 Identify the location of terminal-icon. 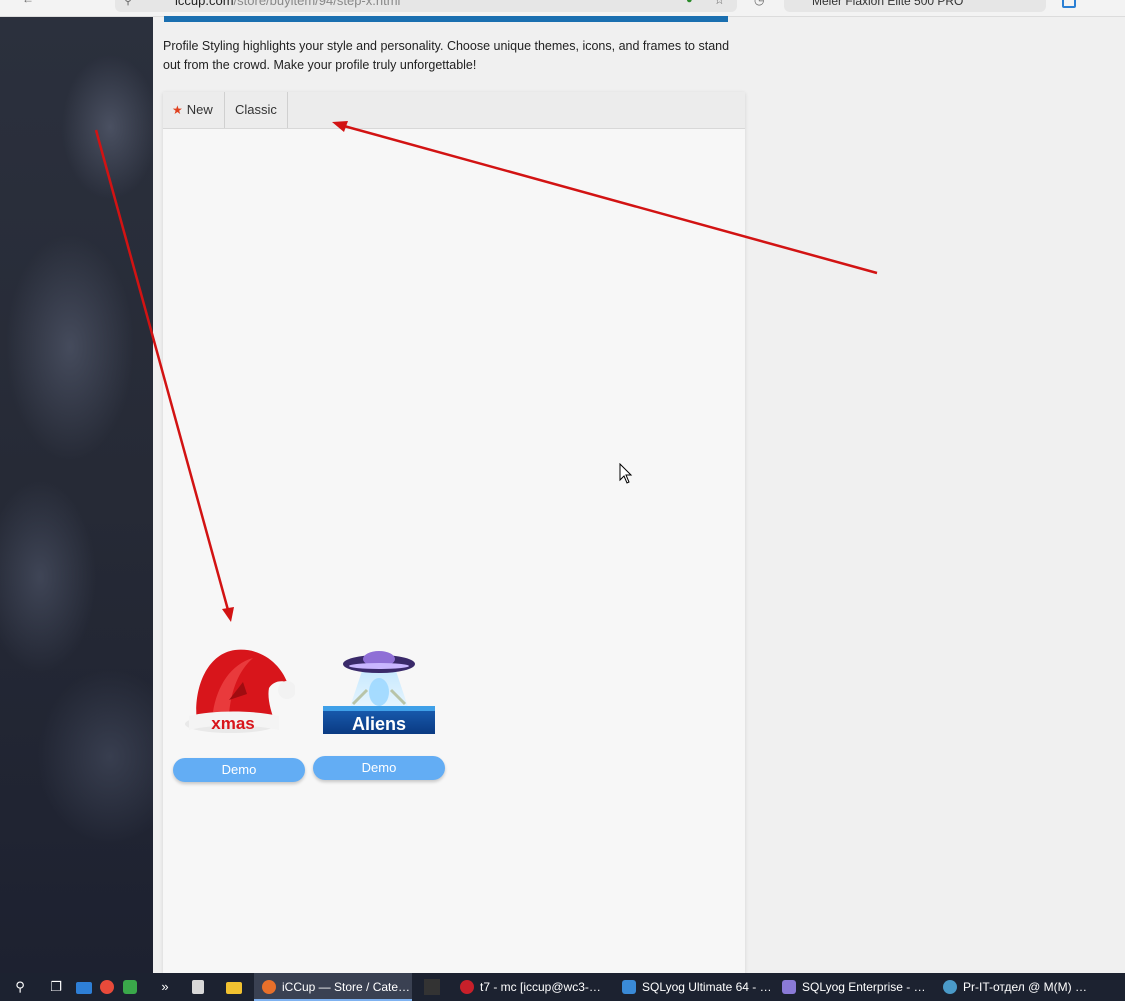
(467, 987).